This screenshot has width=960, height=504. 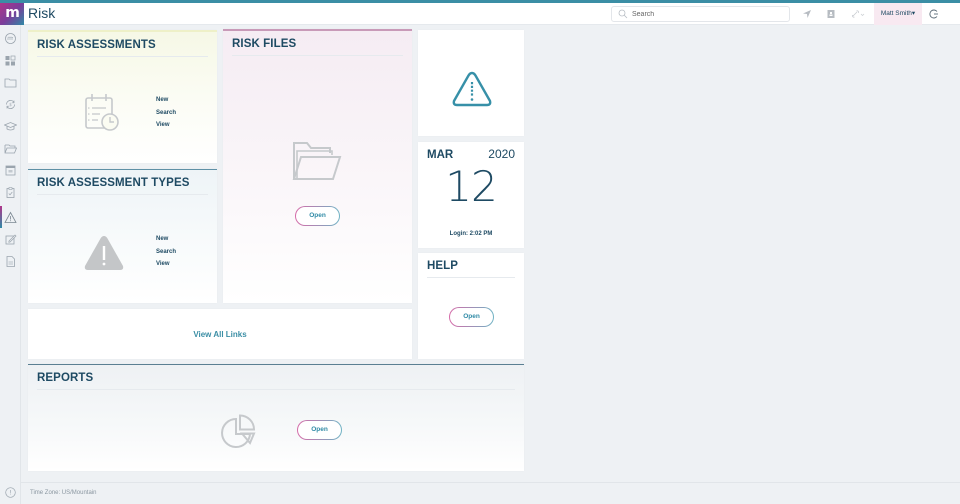 What do you see at coordinates (443, 266) in the screenshot?
I see `help-title: HELP` at bounding box center [443, 266].